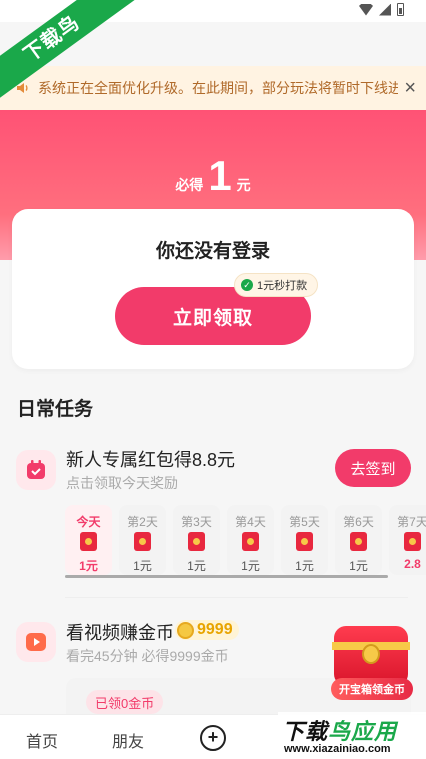 The width and height of the screenshot is (426, 759). I want to click on day-card: 今天 1元, so click(88, 540).